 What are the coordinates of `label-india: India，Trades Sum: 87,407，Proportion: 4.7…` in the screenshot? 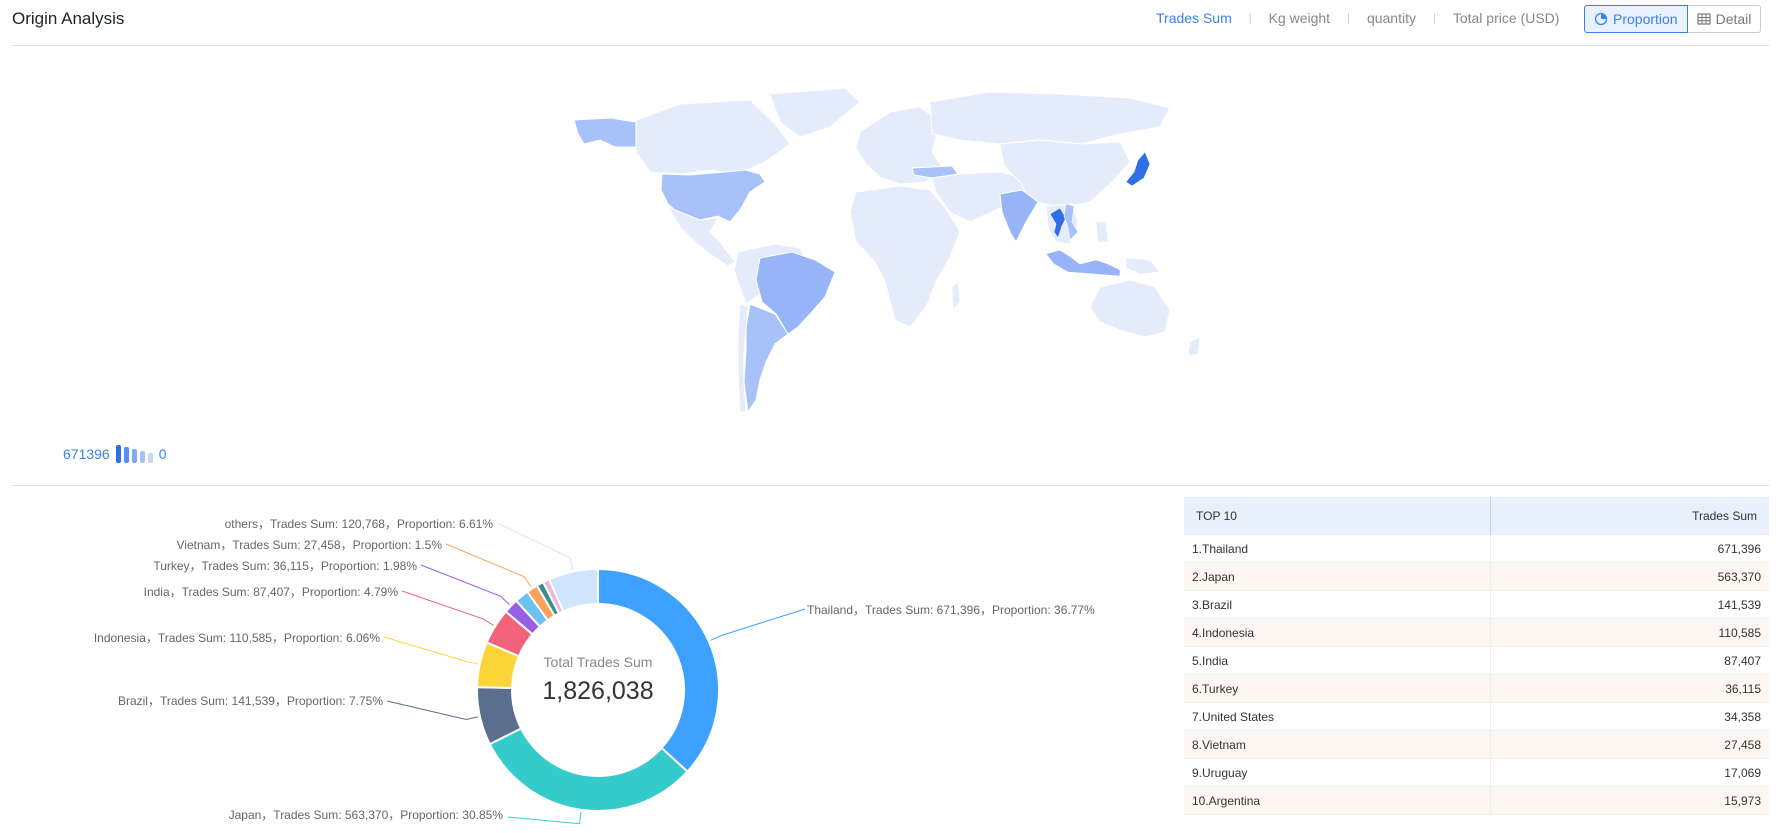 It's located at (271, 592).